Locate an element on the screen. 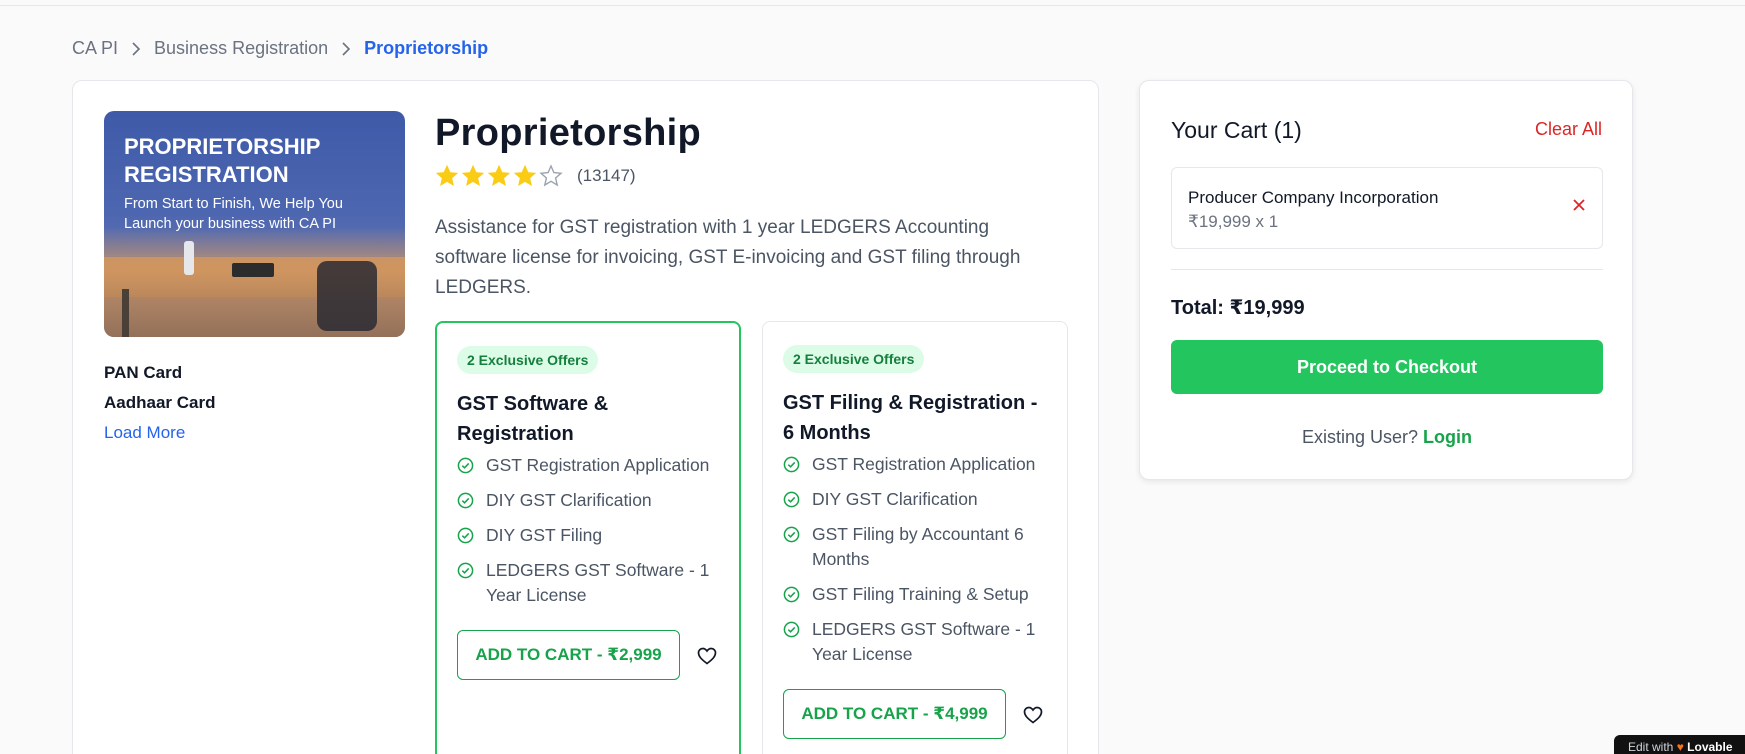 The width and height of the screenshot is (1745, 754). edit-badge-brand: Lovable is located at coordinates (1710, 747).